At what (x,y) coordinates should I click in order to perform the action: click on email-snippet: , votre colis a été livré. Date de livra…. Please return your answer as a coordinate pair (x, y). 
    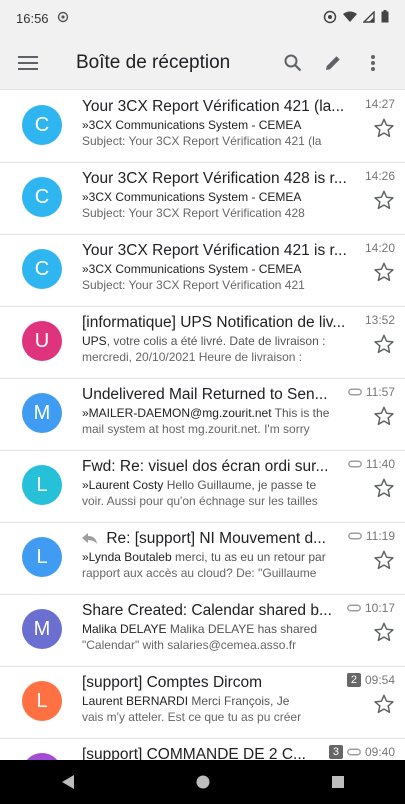
    Looking at the image, I should click on (216, 341).